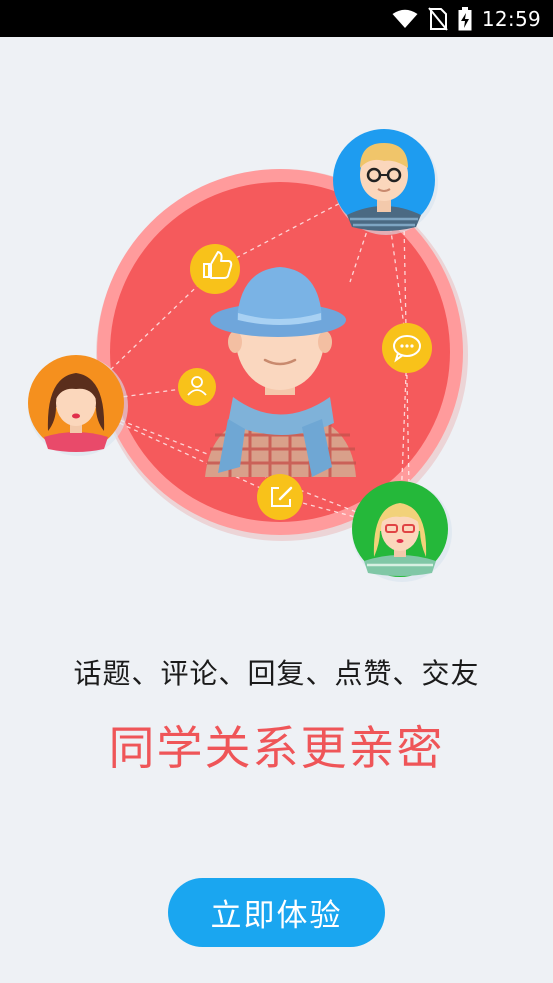  Describe the element at coordinates (276, 18) in the screenshot. I see `status-bar: 12:59` at that location.